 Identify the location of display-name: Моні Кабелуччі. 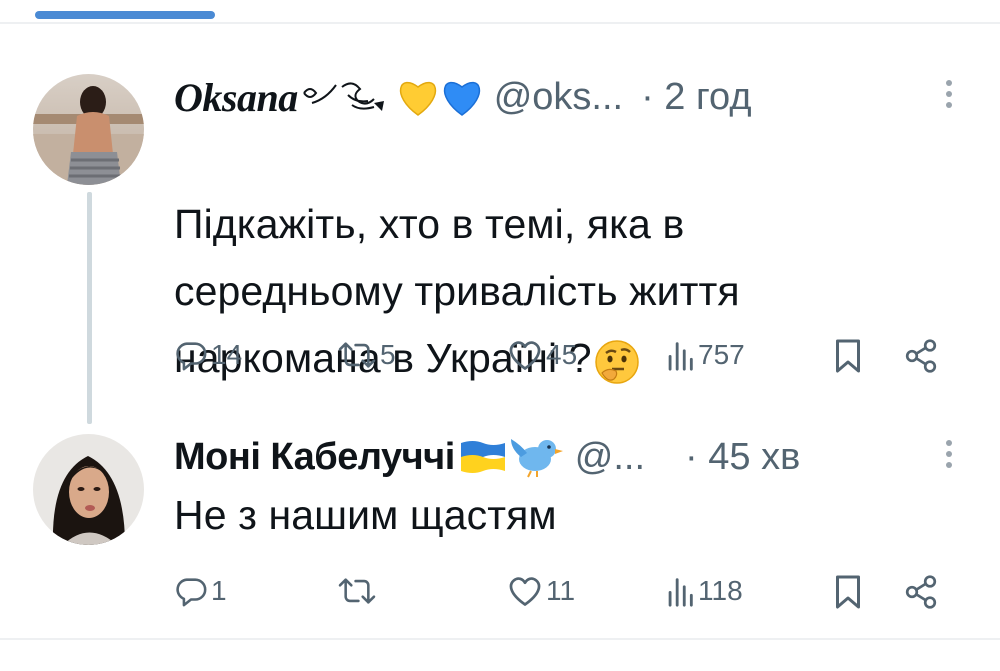
(314, 457).